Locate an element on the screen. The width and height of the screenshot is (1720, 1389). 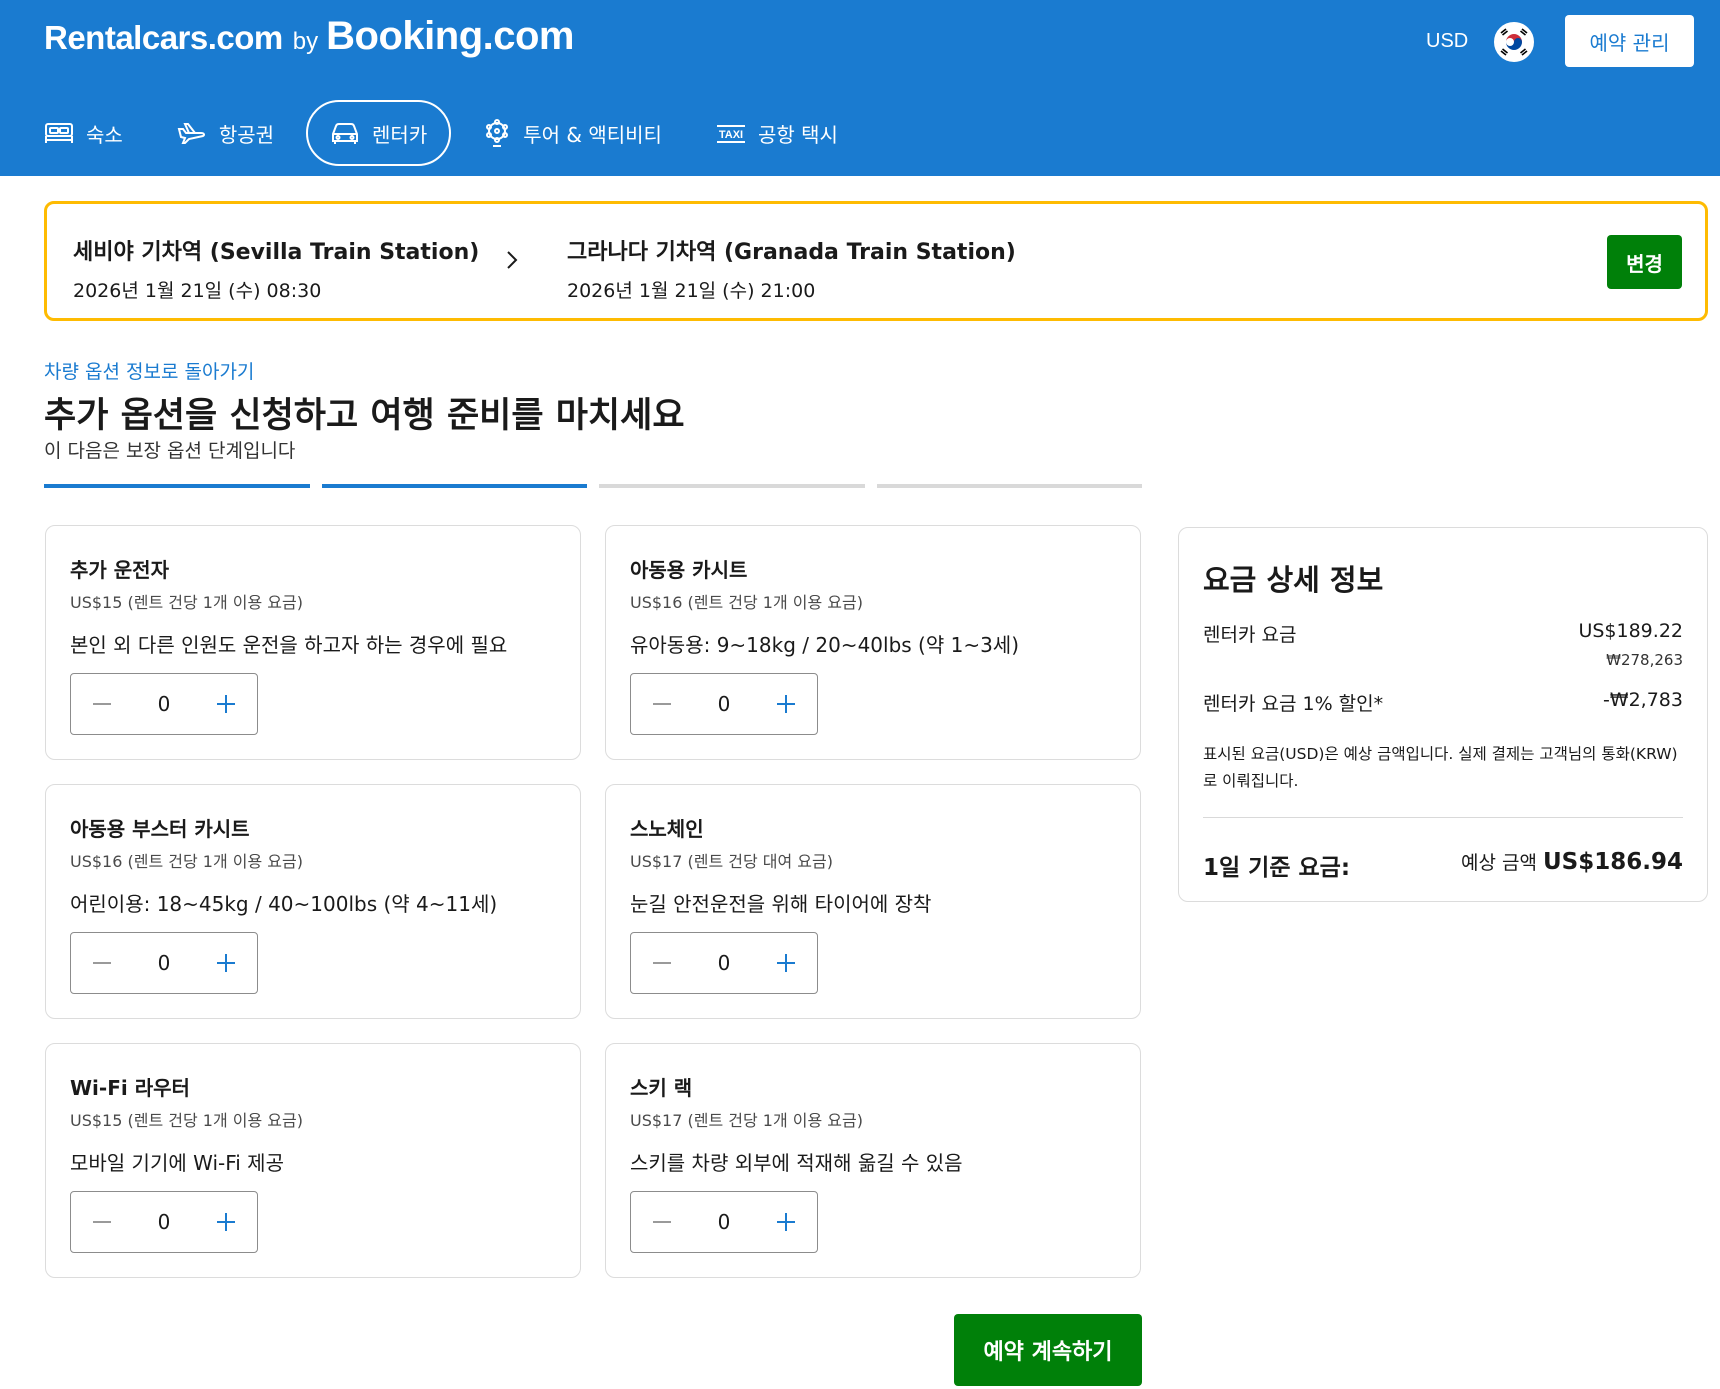
logo-by: by is located at coordinates (305, 41).